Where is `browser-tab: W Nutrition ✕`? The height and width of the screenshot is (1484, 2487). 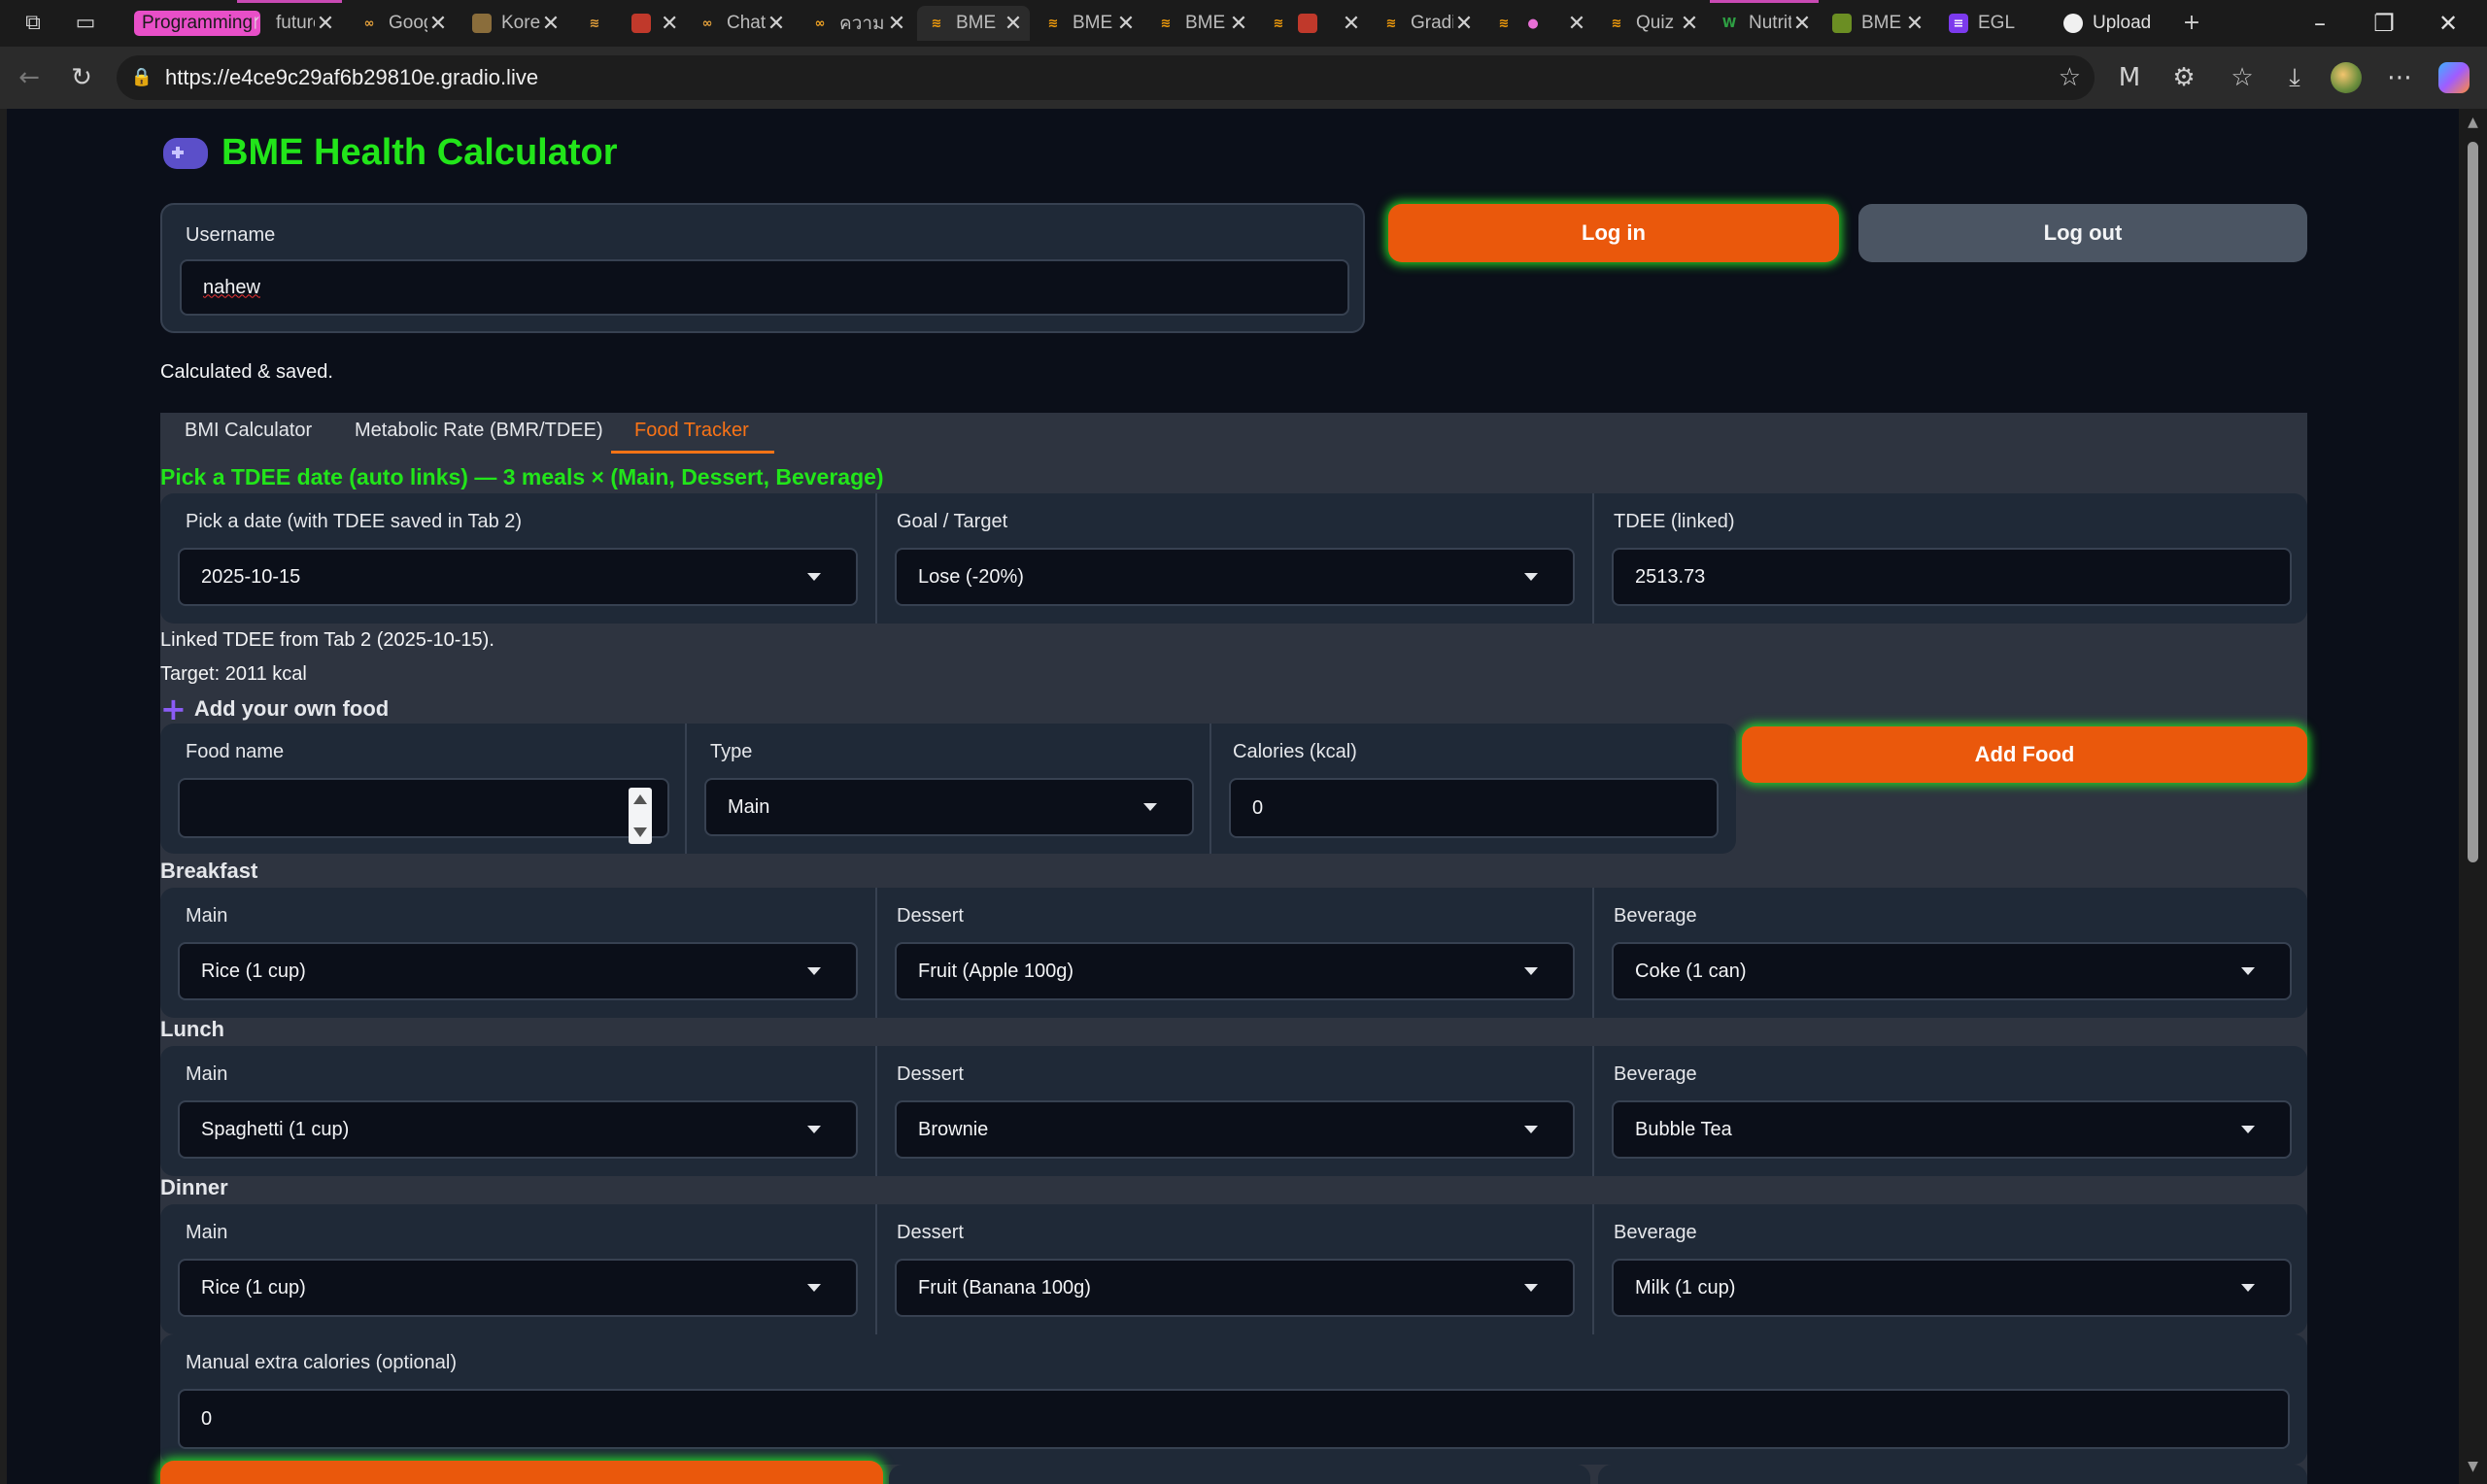
browser-tab: W Nutrition ✕ is located at coordinates (1764, 20).